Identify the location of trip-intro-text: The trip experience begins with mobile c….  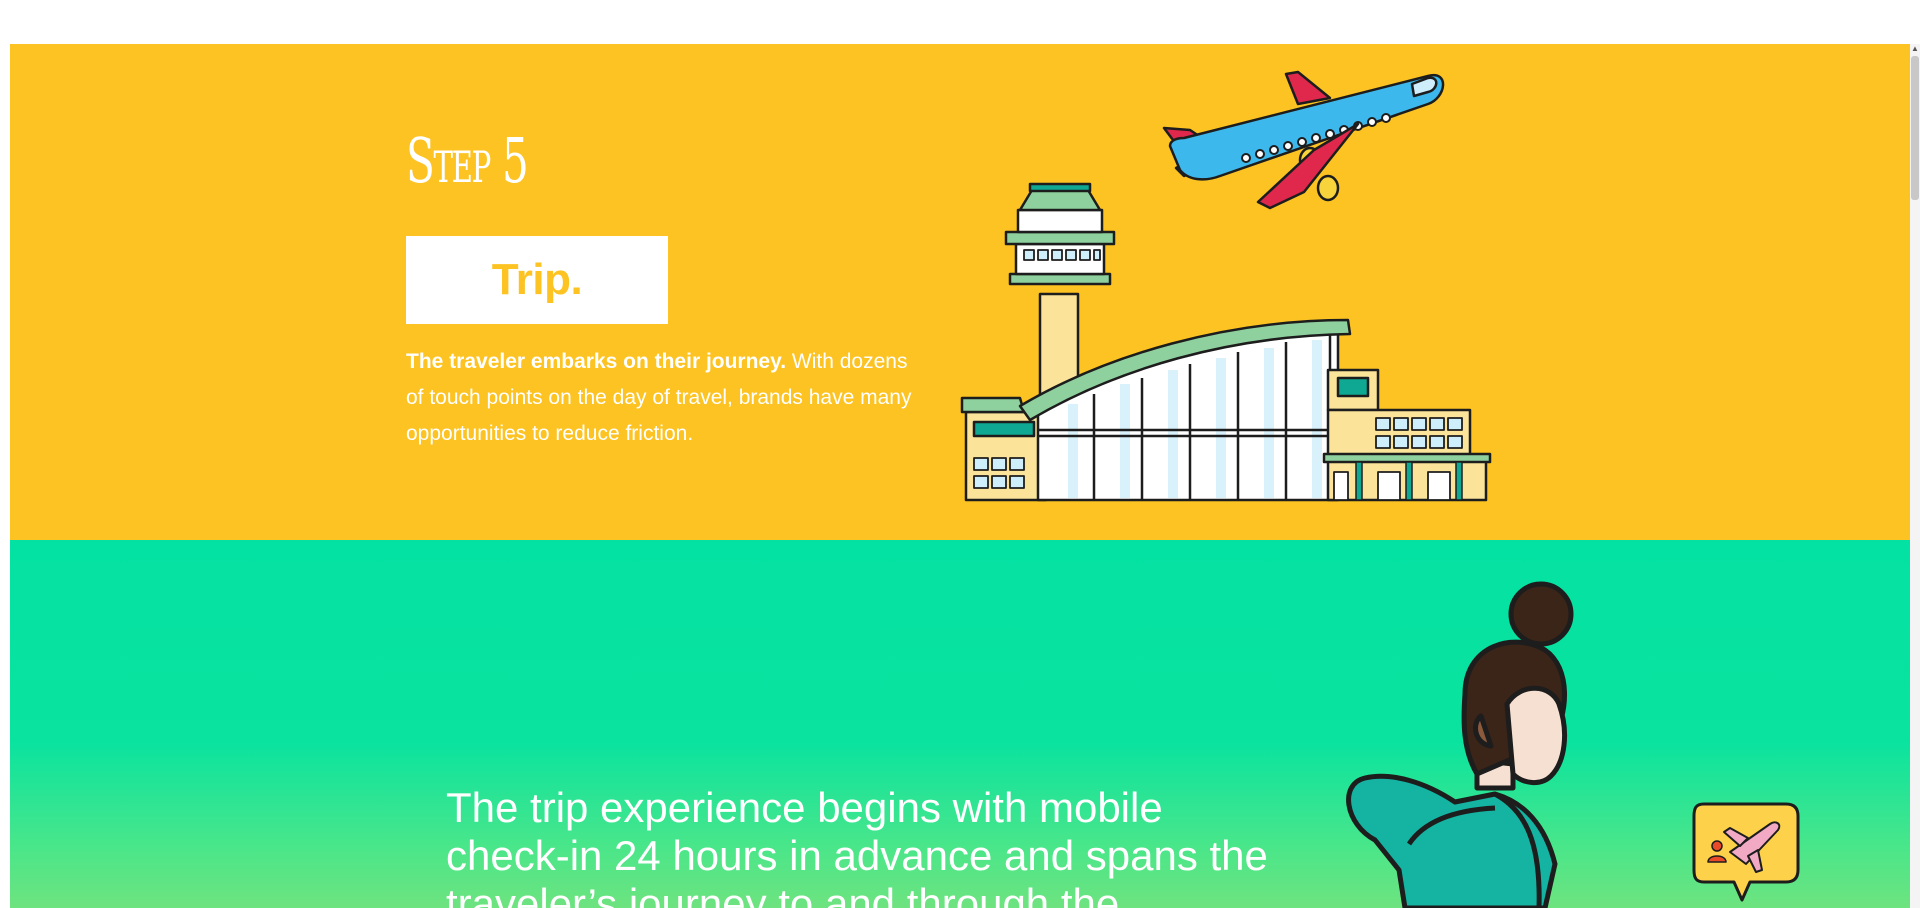
(857, 846).